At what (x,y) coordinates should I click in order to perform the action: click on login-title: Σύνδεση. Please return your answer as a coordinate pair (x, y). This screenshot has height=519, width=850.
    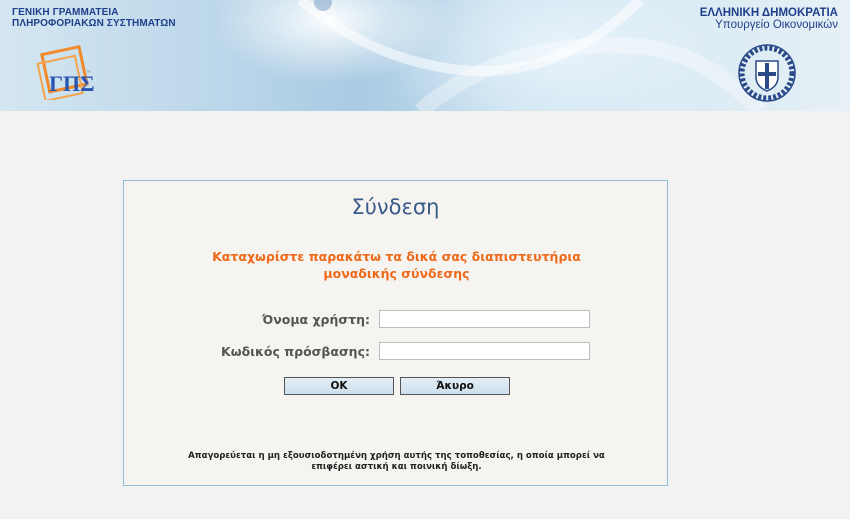
    Looking at the image, I should click on (395, 207).